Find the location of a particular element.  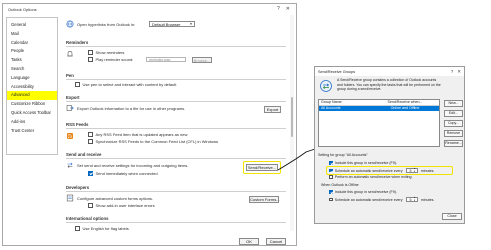

group-when-cell: Online and Offline is located at coordinates (405, 108).